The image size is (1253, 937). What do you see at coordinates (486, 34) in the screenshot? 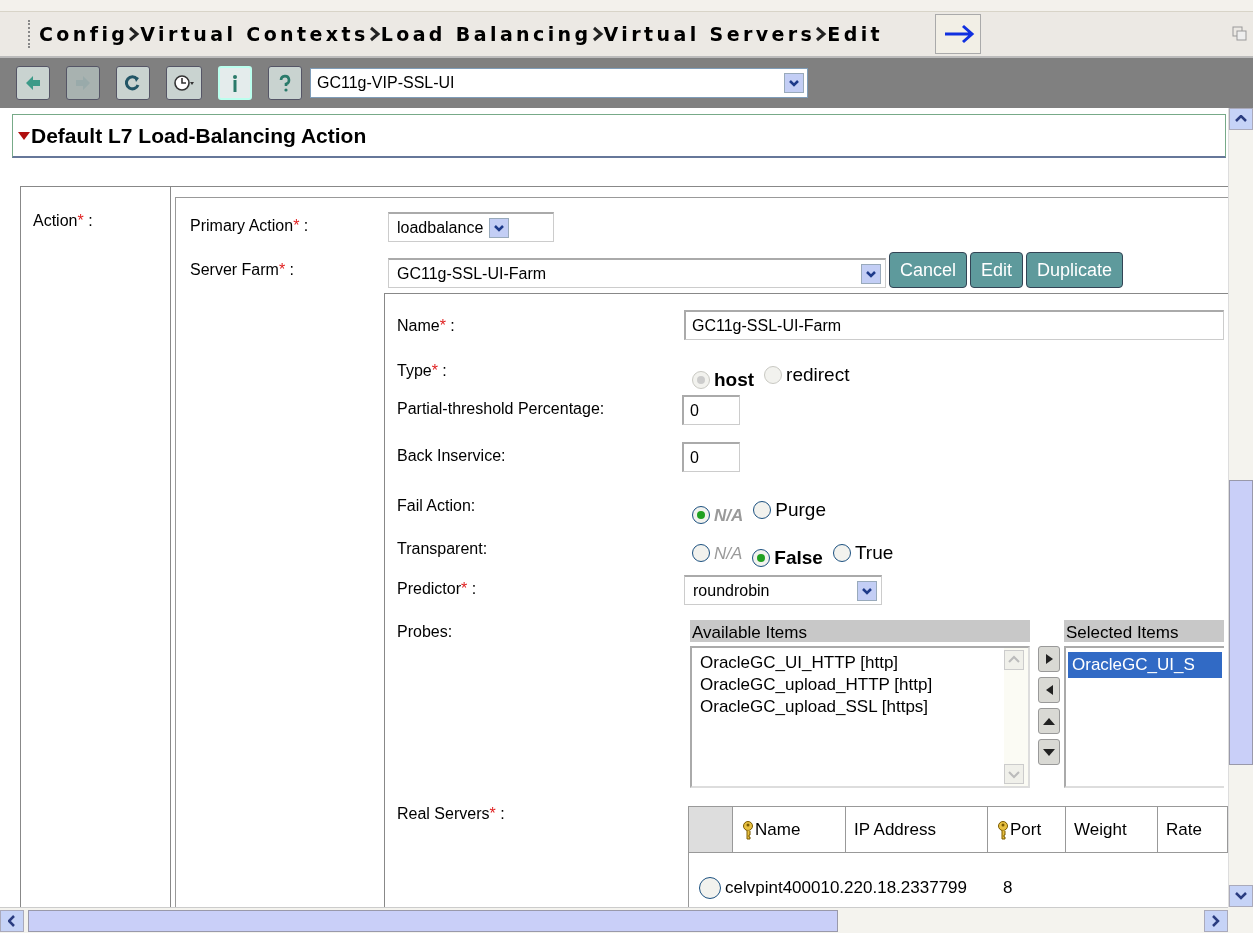
I see `breadcrumb-link: Load Balancing` at bounding box center [486, 34].